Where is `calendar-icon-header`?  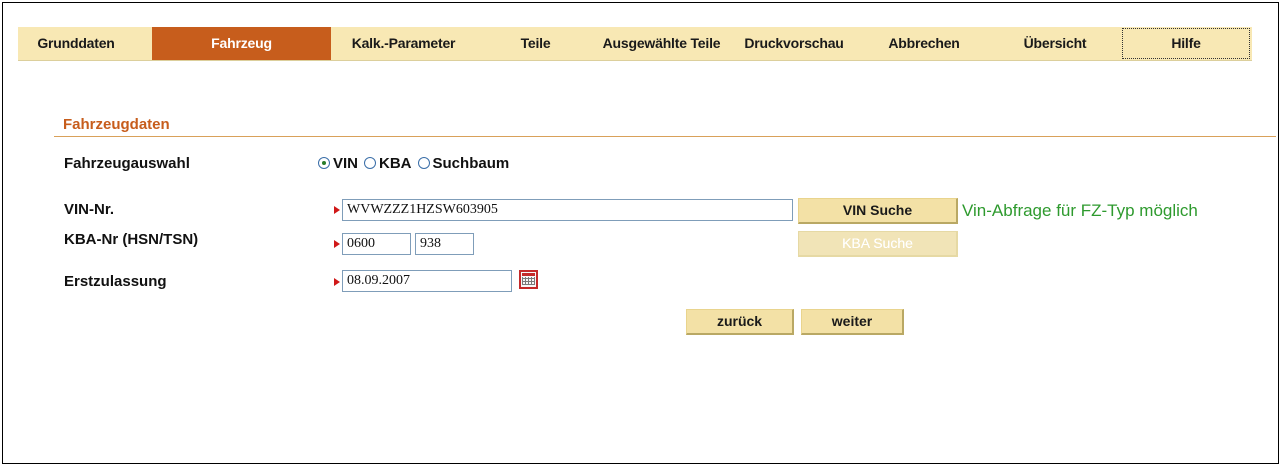
calendar-icon-header is located at coordinates (528, 274).